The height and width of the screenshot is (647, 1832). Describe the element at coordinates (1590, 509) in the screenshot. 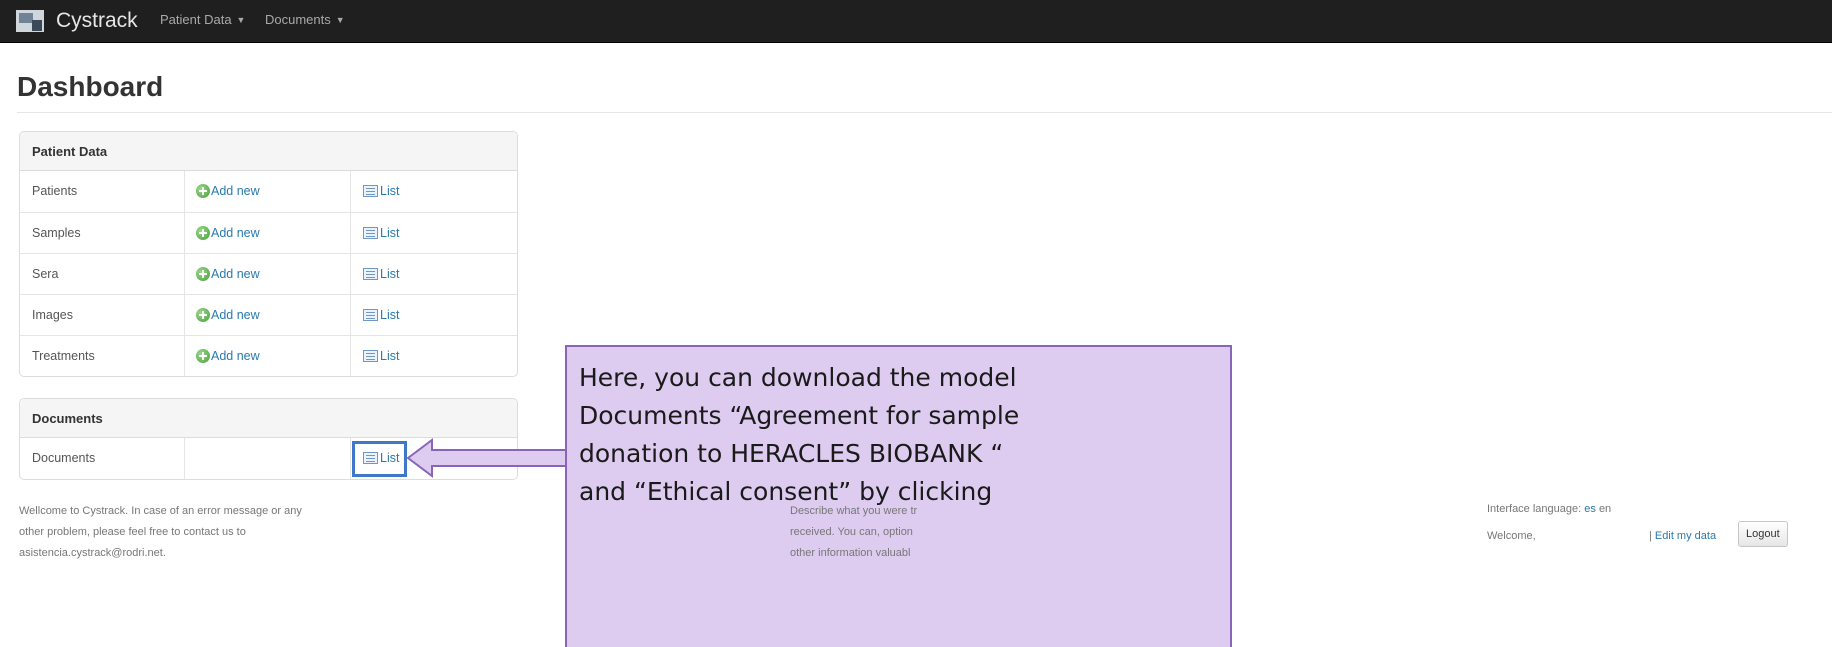

I see `language-es-link: es` at that location.